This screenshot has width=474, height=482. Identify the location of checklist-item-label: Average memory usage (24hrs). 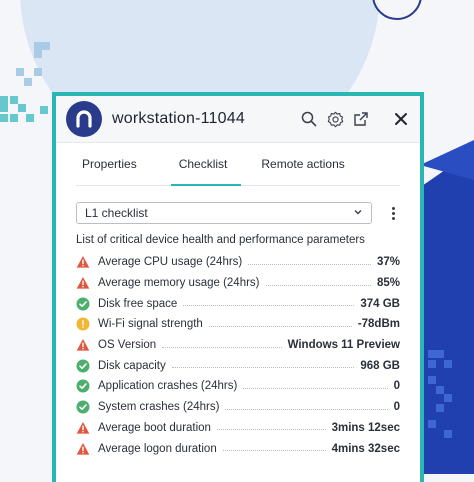
(179, 283).